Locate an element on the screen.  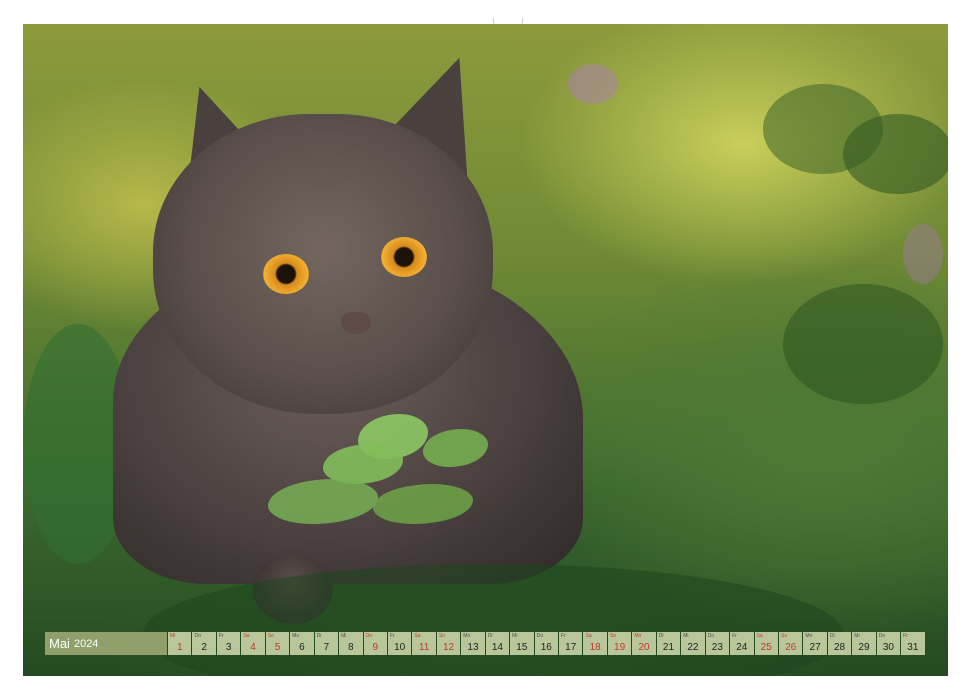
day-cell: So 19 is located at coordinates (619, 643).